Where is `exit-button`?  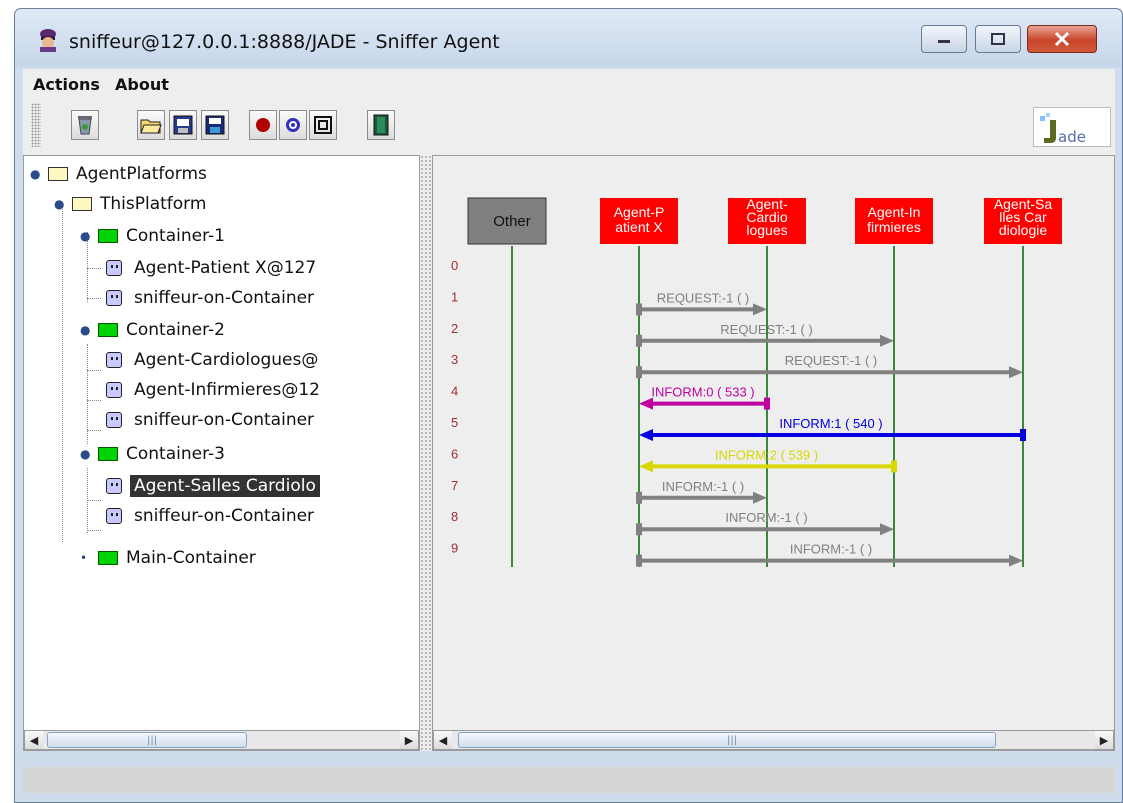
exit-button is located at coordinates (381, 125).